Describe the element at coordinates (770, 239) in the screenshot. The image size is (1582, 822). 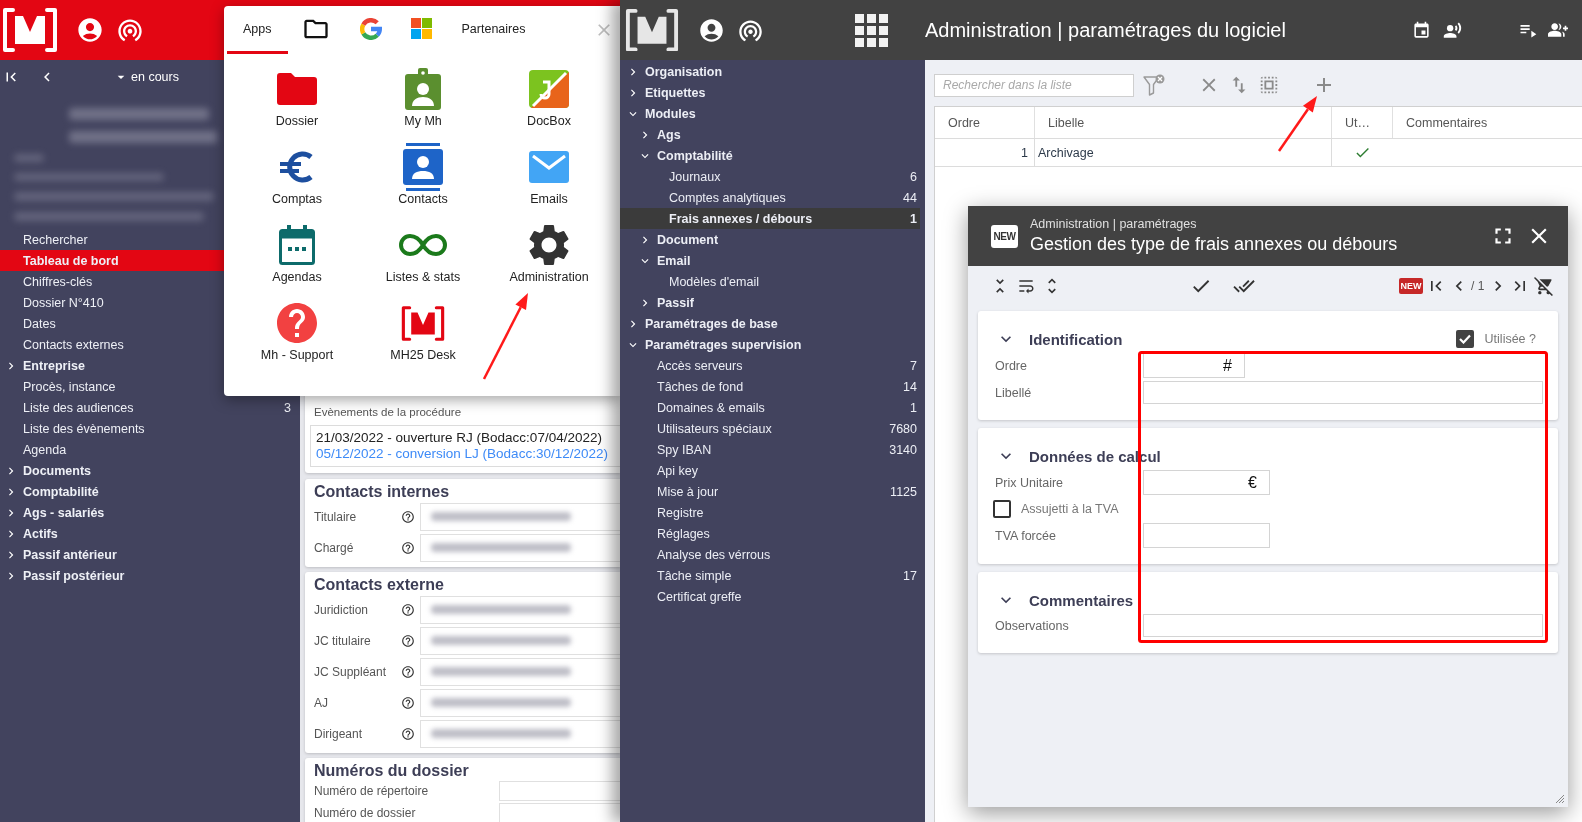
I see `tree-item: Document` at that location.